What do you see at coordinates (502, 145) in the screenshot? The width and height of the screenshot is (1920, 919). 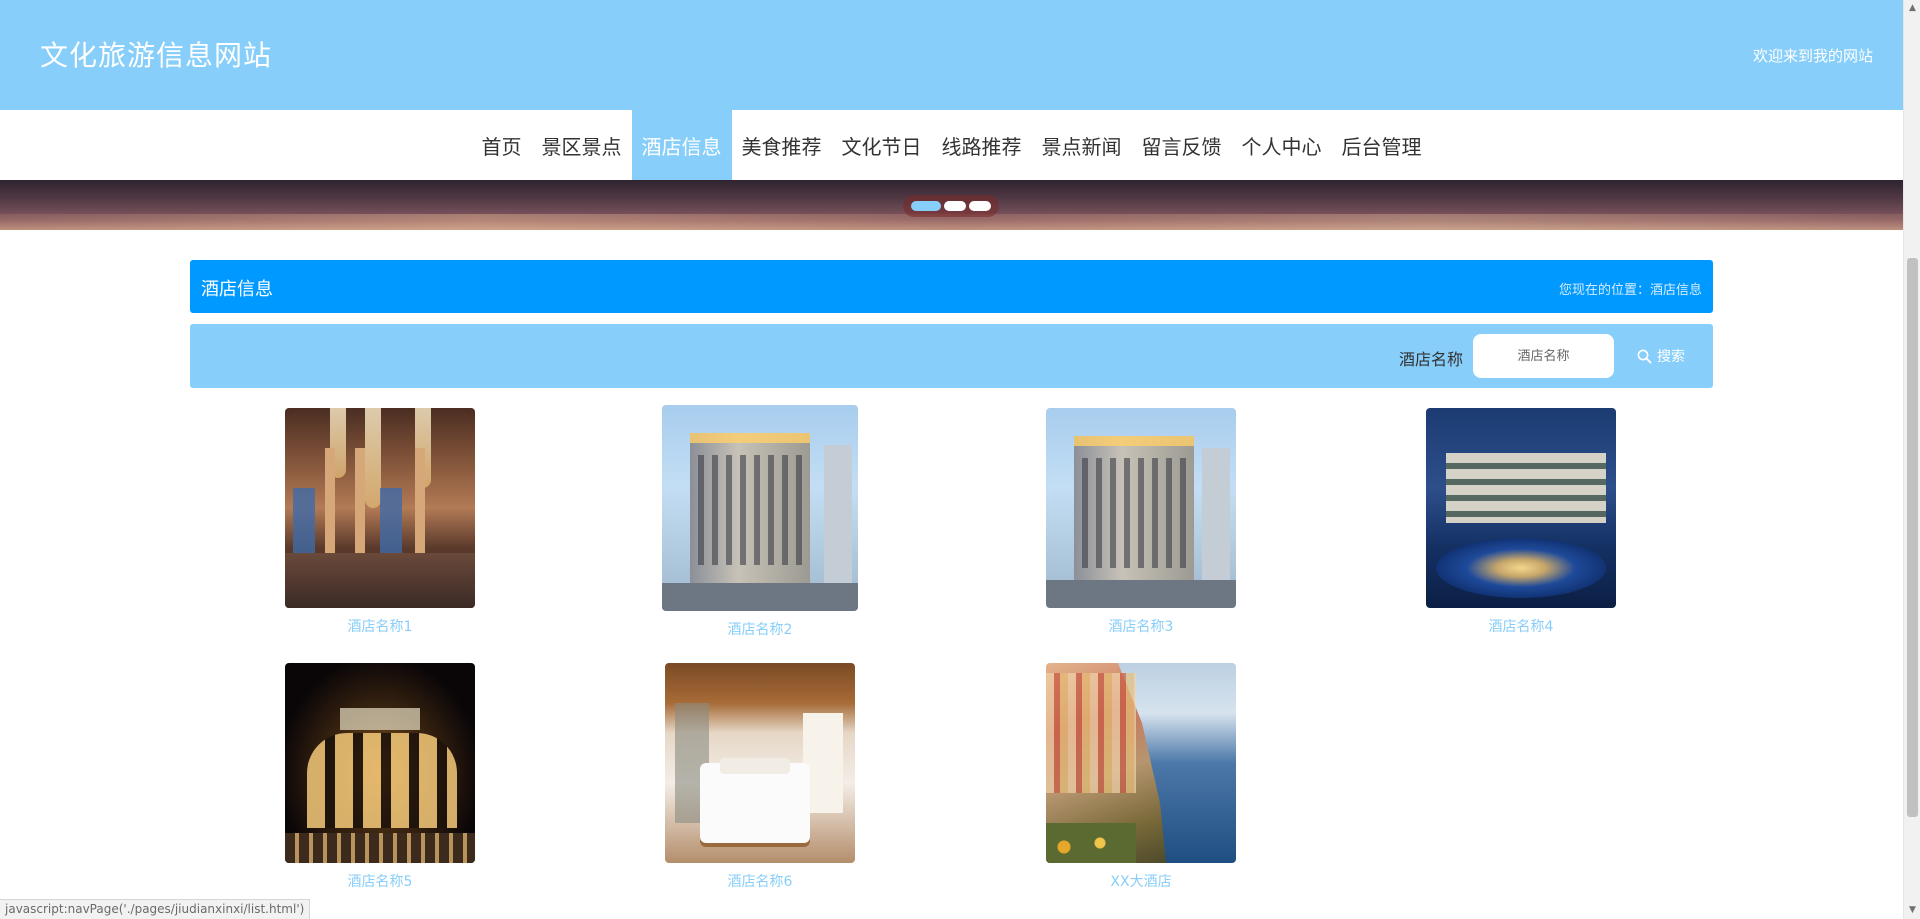 I see `nav-item-home: 首页` at bounding box center [502, 145].